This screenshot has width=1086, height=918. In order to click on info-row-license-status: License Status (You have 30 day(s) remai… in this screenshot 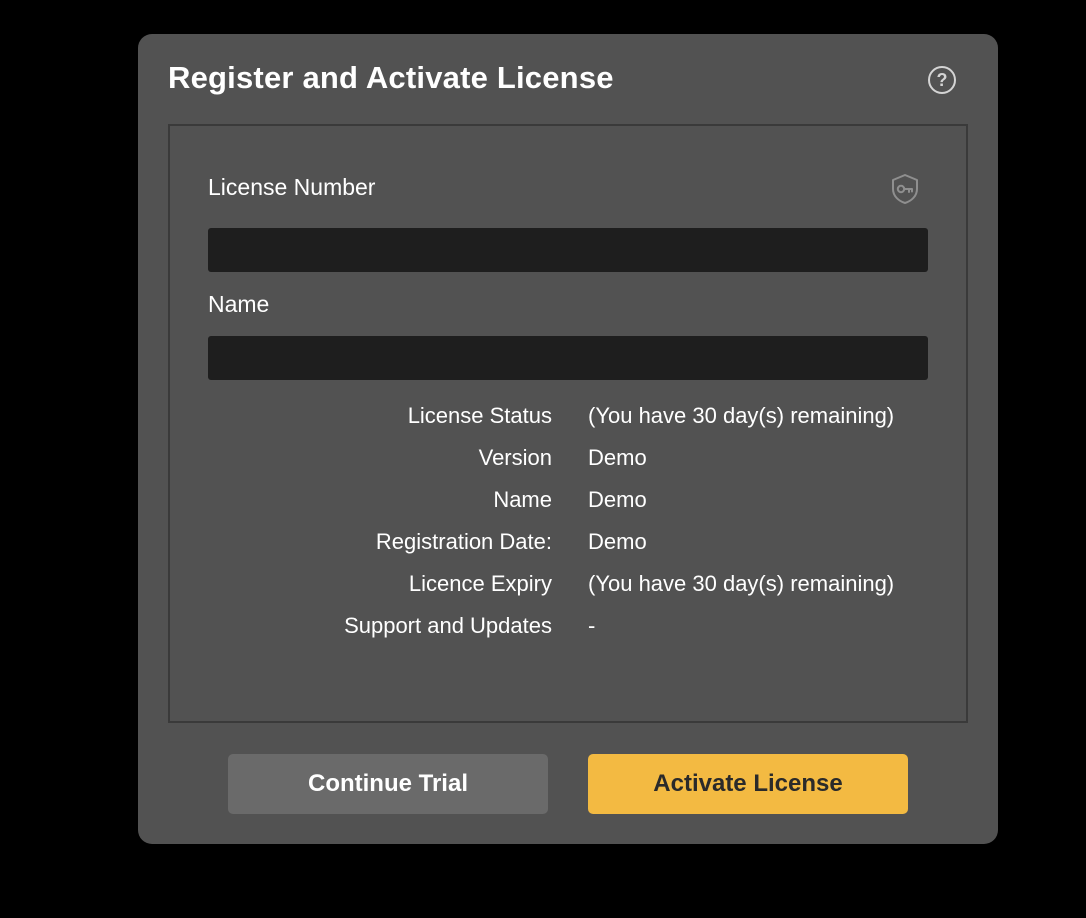, I will do `click(570, 418)`.